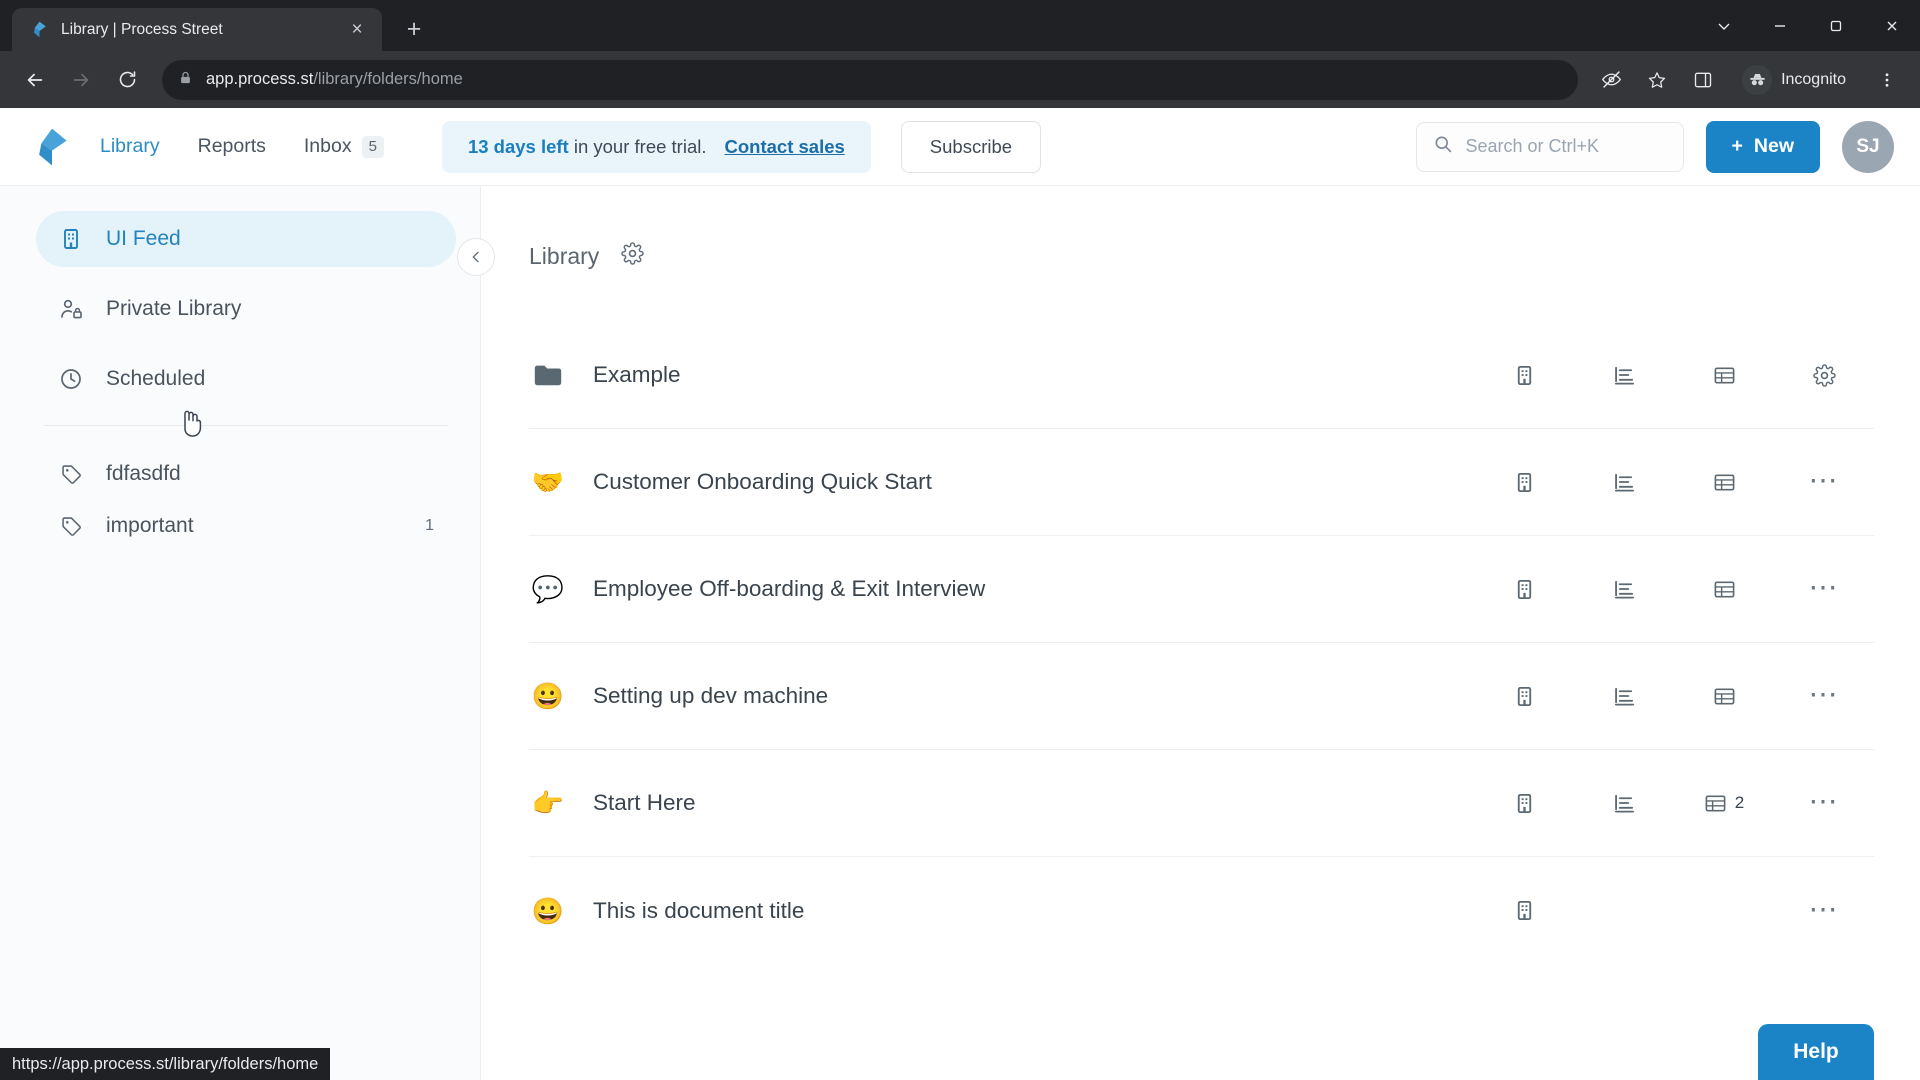 The image size is (1920, 1080). I want to click on avatar: SJ, so click(1868, 146).